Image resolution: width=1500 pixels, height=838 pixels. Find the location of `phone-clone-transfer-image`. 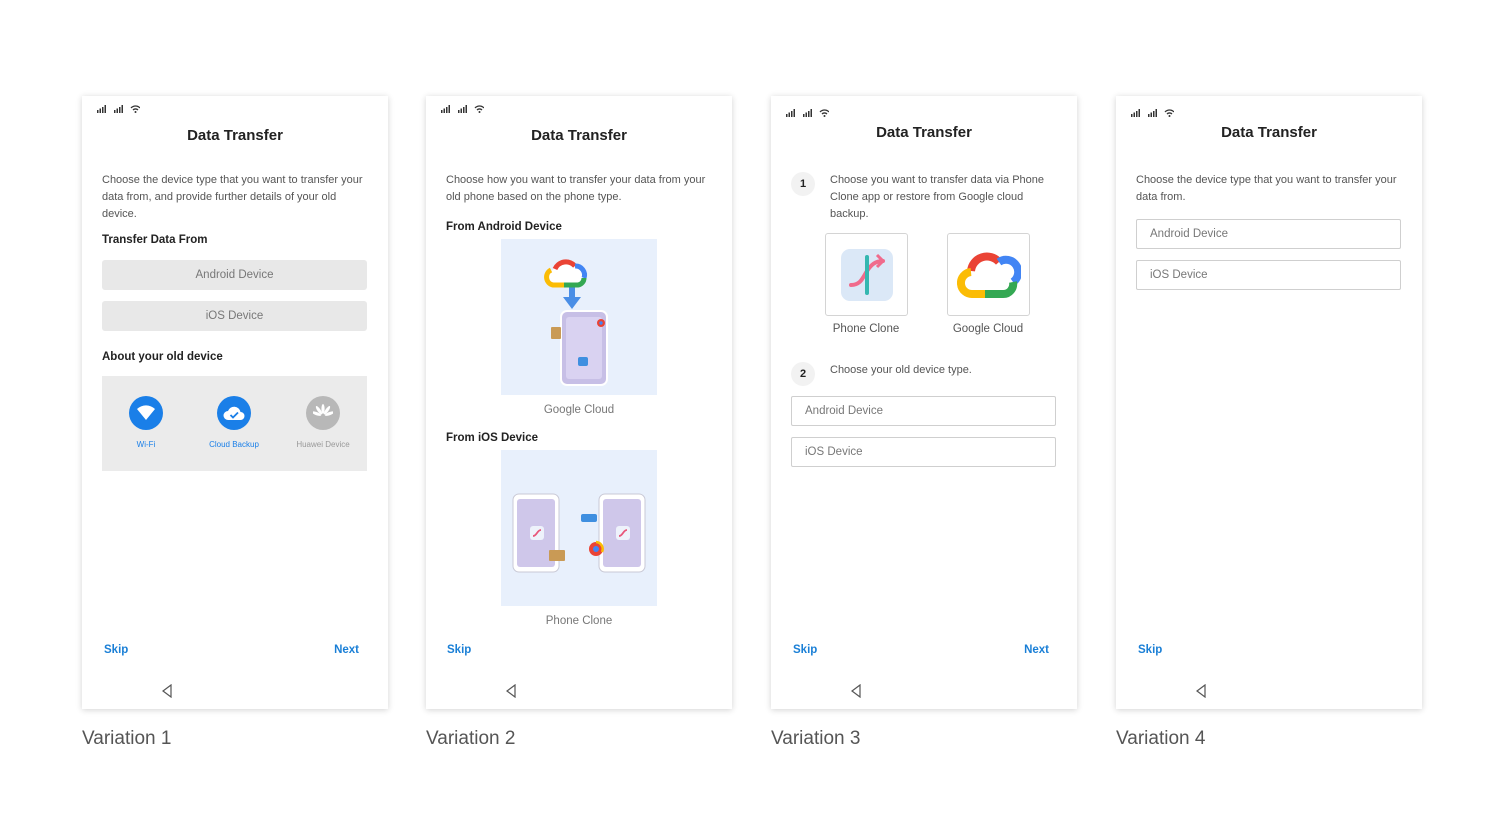

phone-clone-transfer-image is located at coordinates (579, 533).